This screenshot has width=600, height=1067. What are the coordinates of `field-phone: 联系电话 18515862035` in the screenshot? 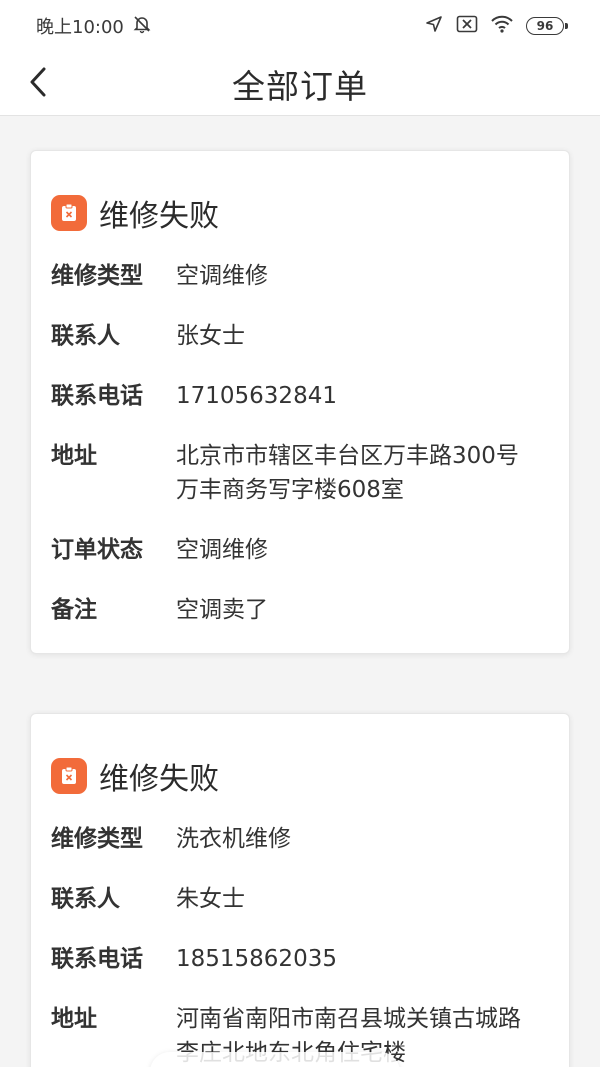 It's located at (300, 959).